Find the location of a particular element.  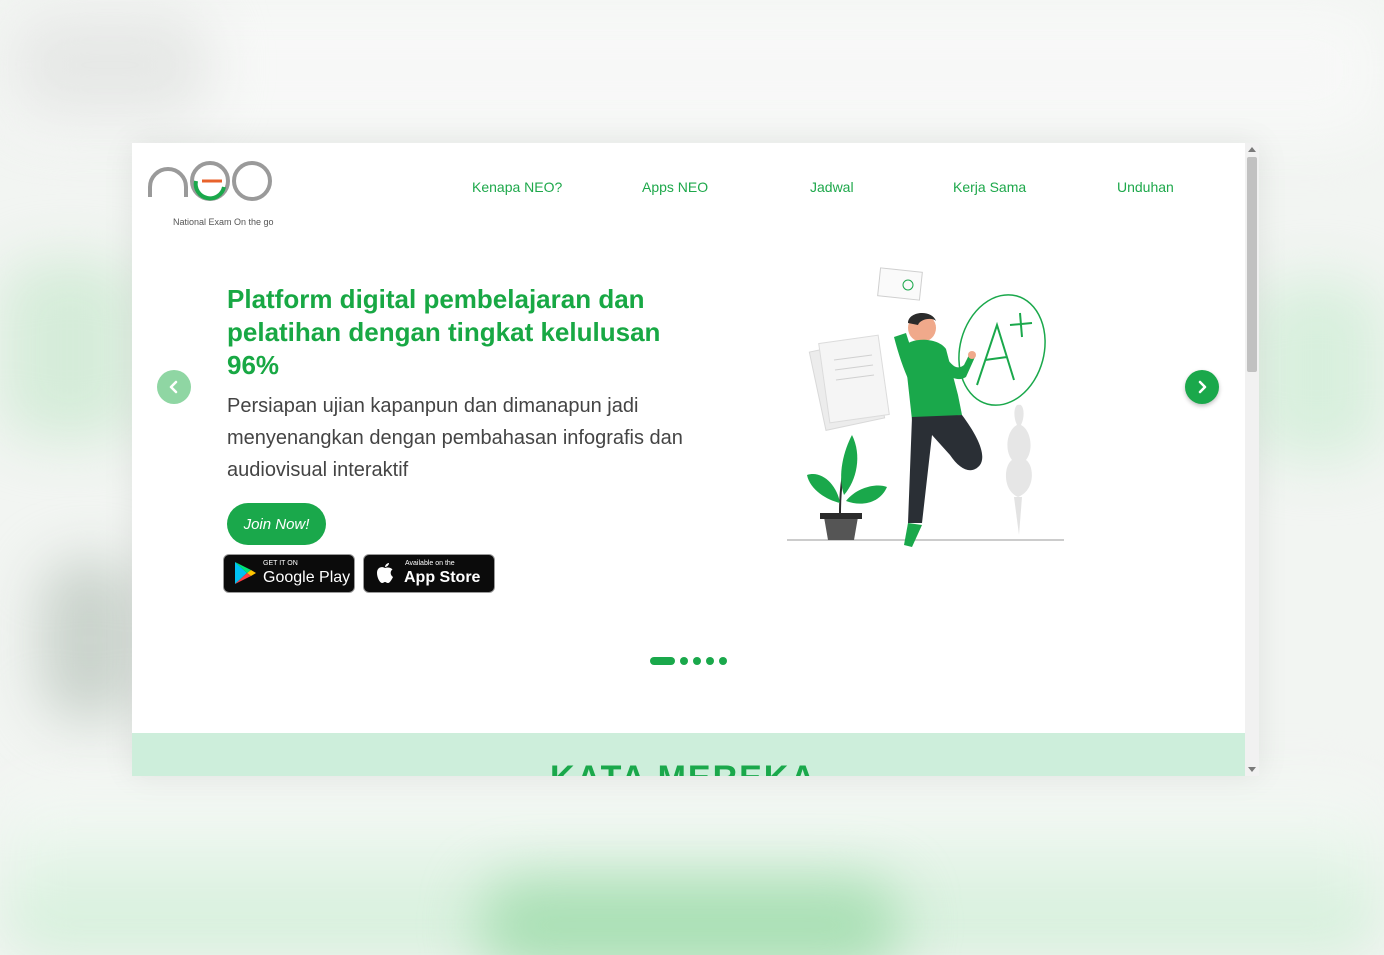

carousel-prev-button is located at coordinates (174, 387).